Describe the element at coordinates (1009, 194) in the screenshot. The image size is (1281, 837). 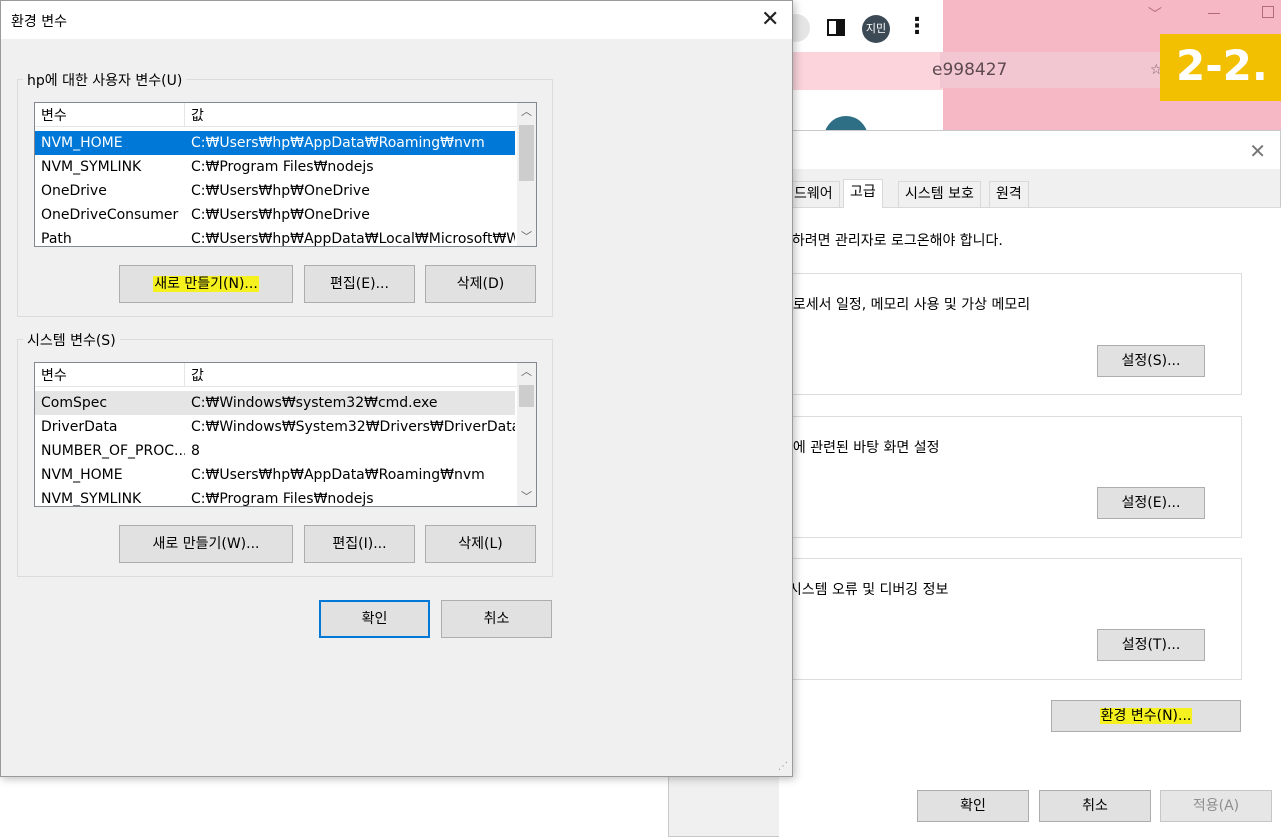
I see `tab-remote: 원격` at that location.